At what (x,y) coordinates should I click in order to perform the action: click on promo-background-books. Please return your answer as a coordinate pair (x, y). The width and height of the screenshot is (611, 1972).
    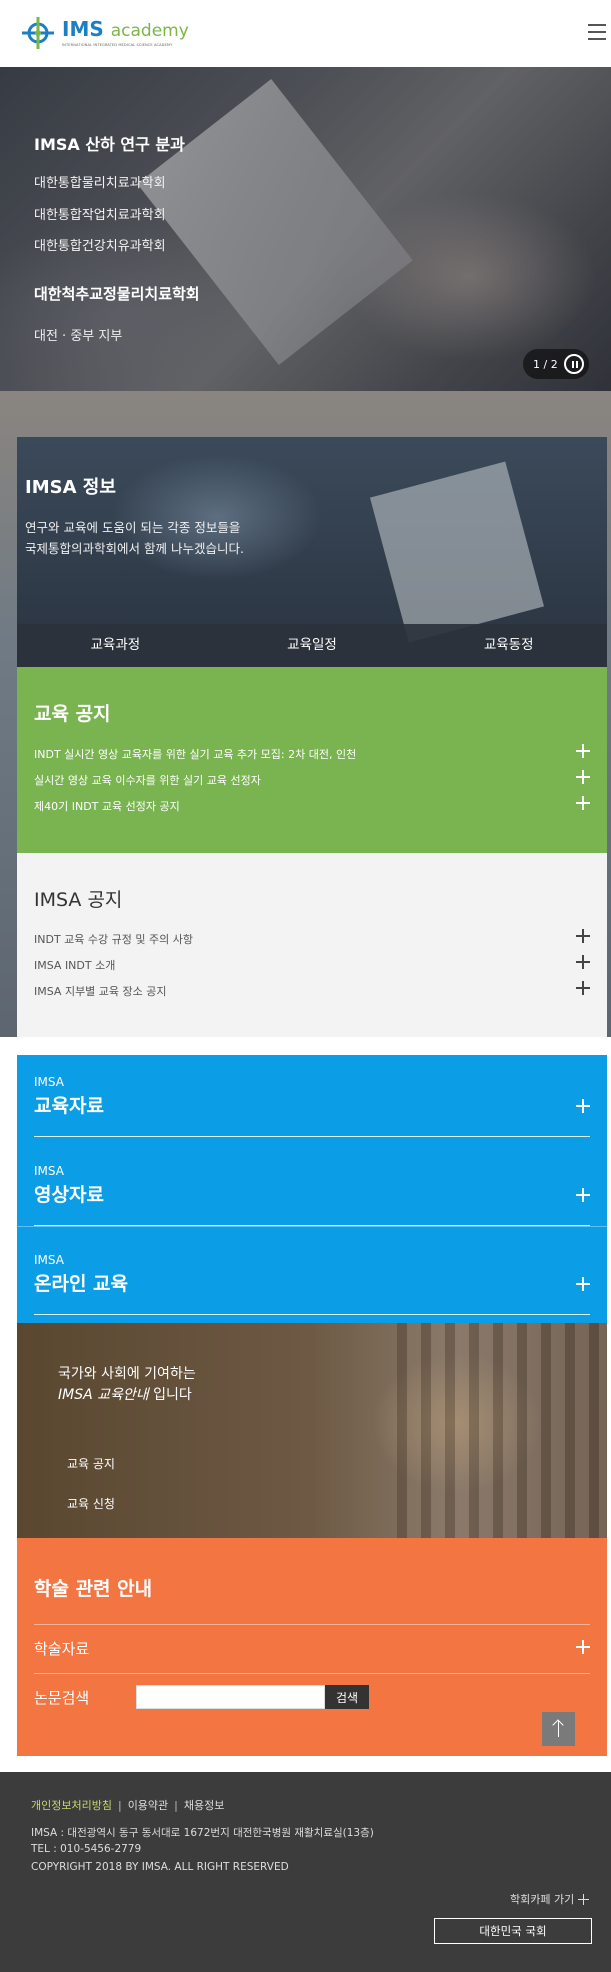
    Looking at the image, I should click on (502, 1430).